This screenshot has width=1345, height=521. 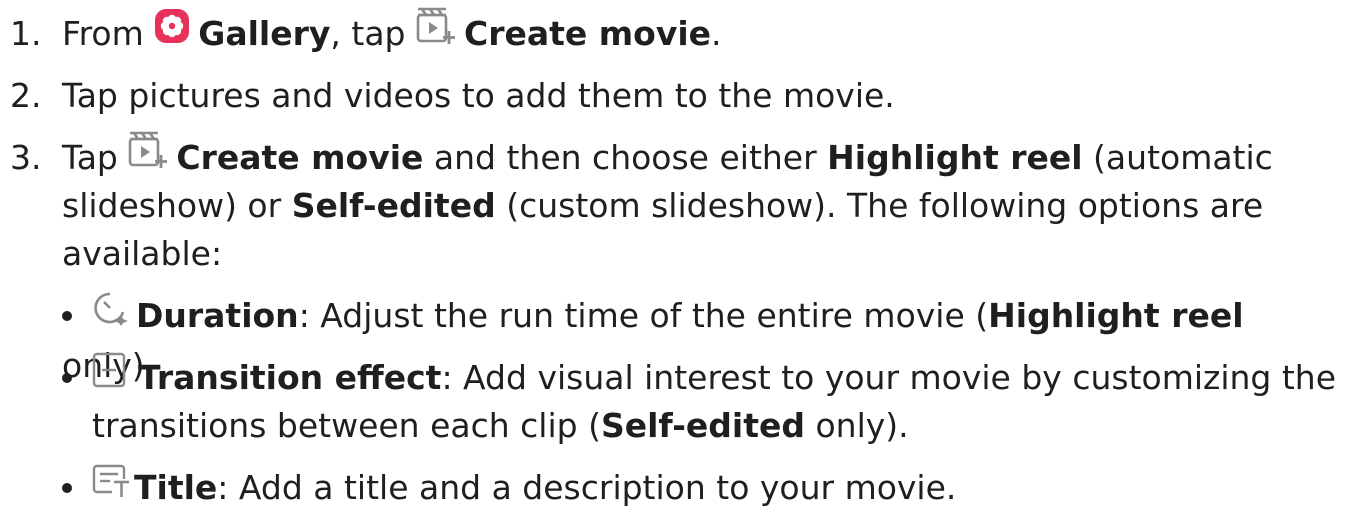 I want to click on gallery-icon, so click(x=172, y=32).